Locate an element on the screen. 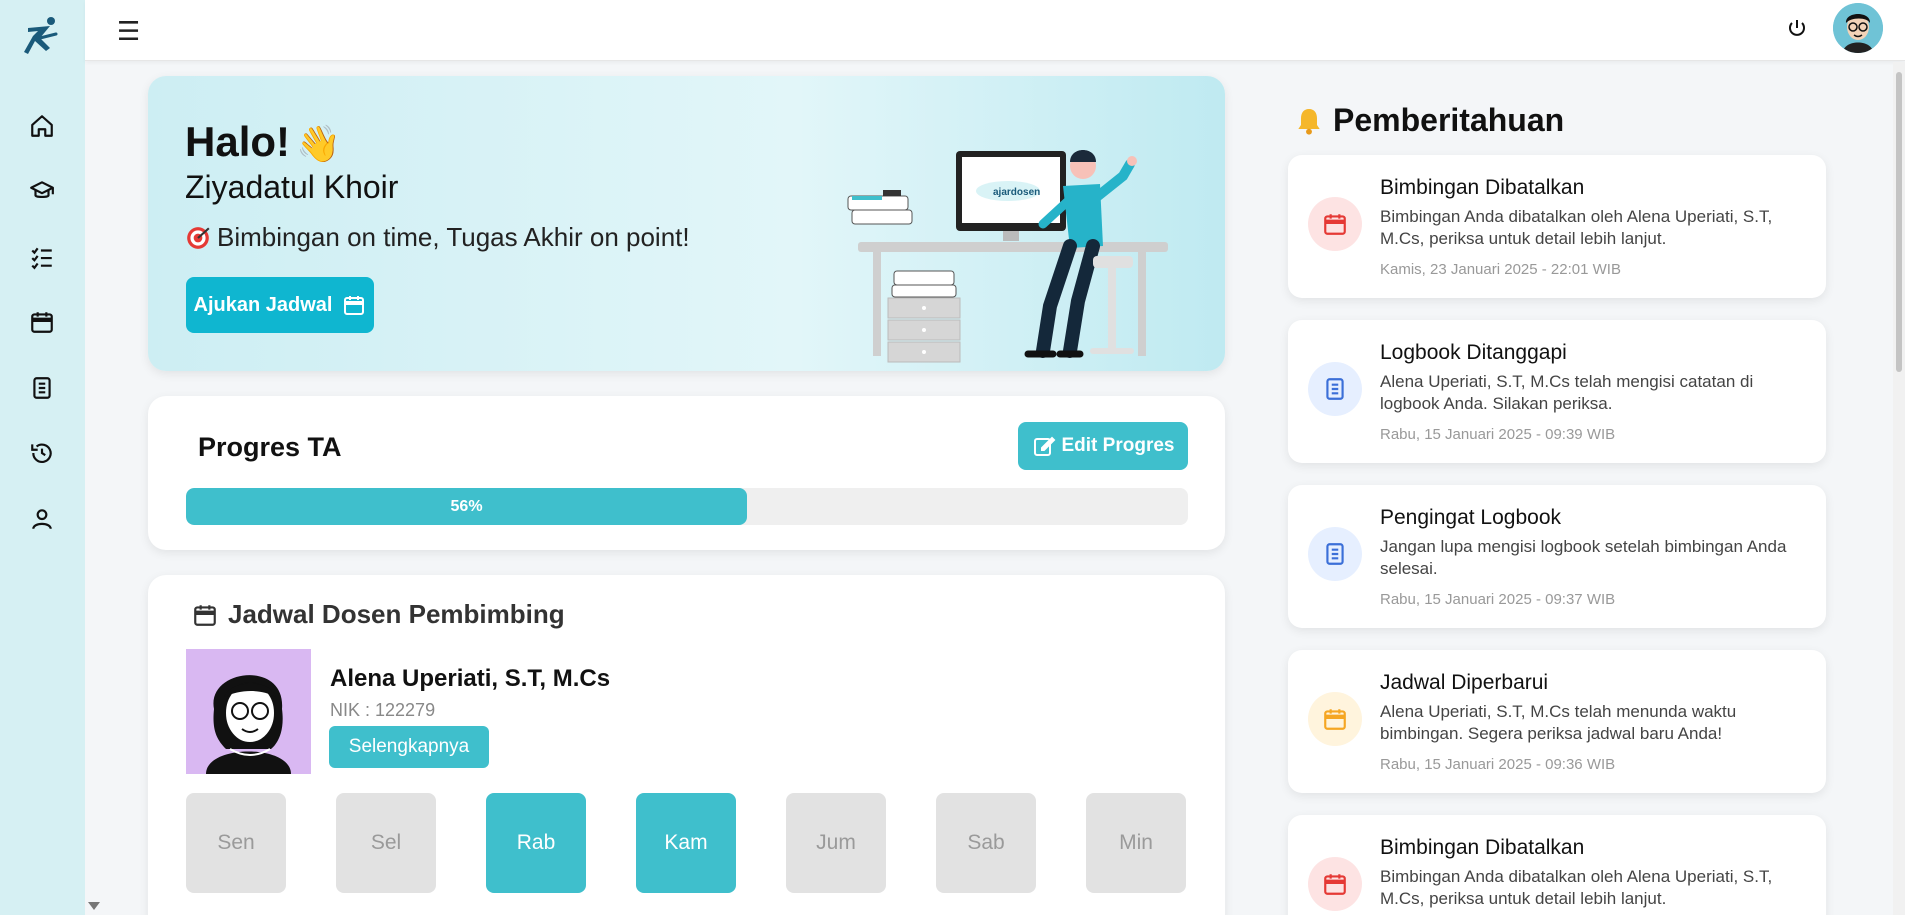  progress-bar: 56% is located at coordinates (687, 506).